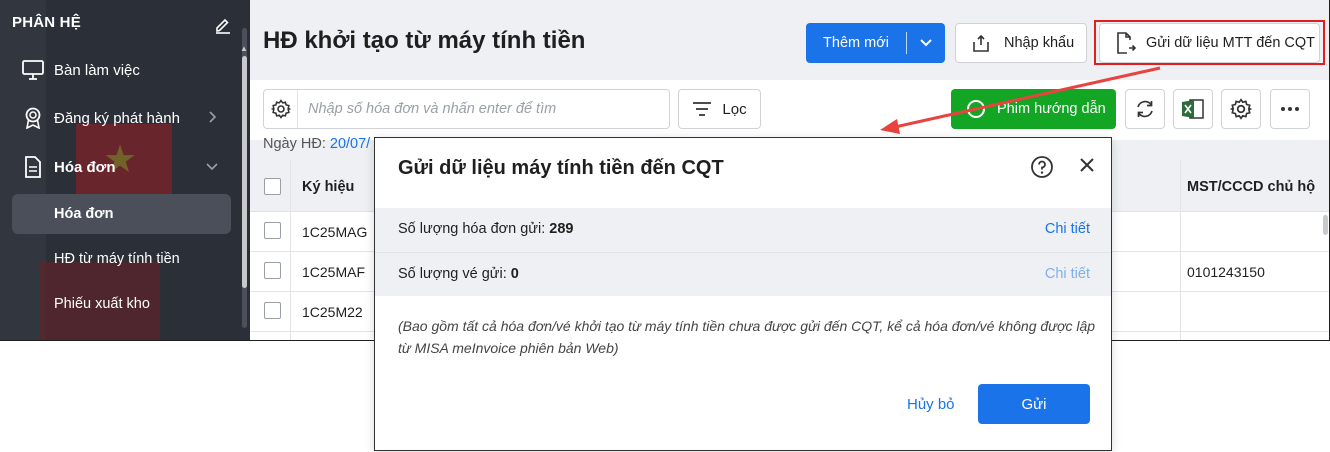  I want to click on column-header-mst: MST/CCCD chủ hộ, so click(1251, 187).